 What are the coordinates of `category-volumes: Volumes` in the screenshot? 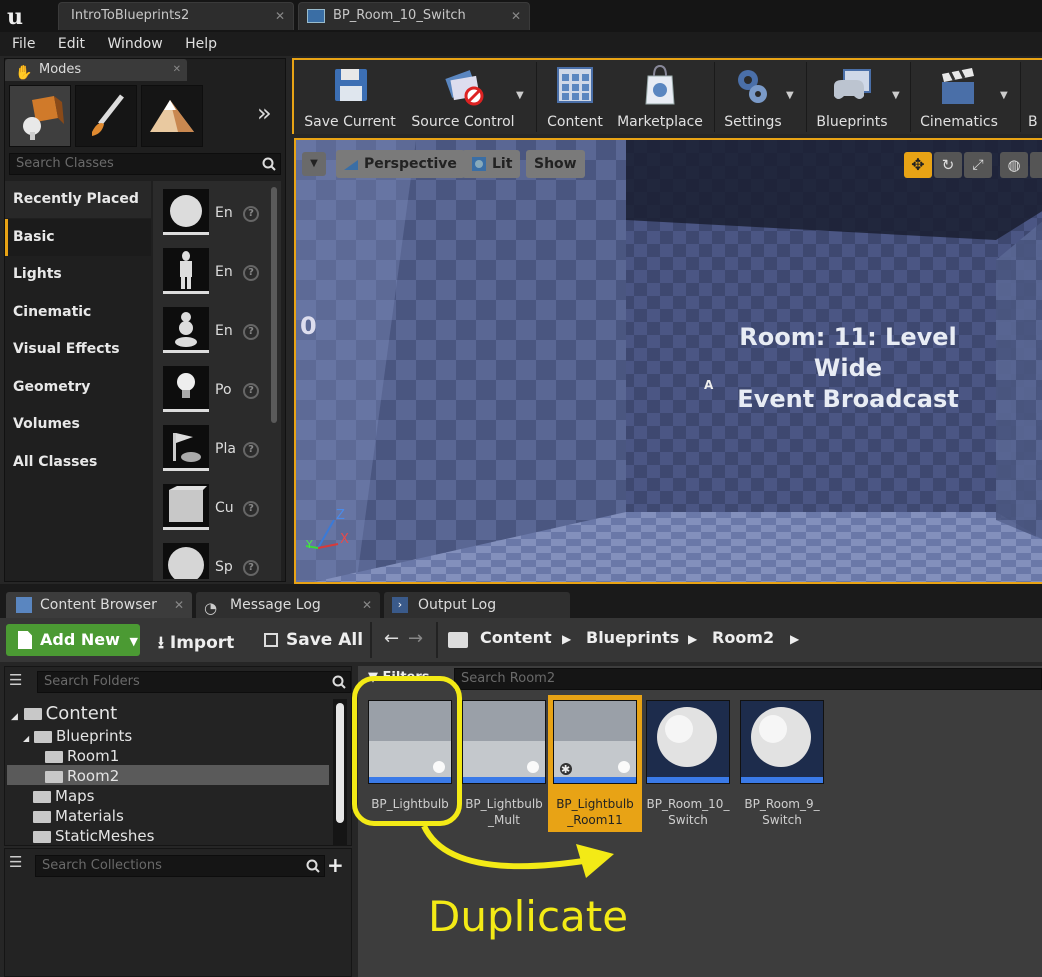 It's located at (78, 424).